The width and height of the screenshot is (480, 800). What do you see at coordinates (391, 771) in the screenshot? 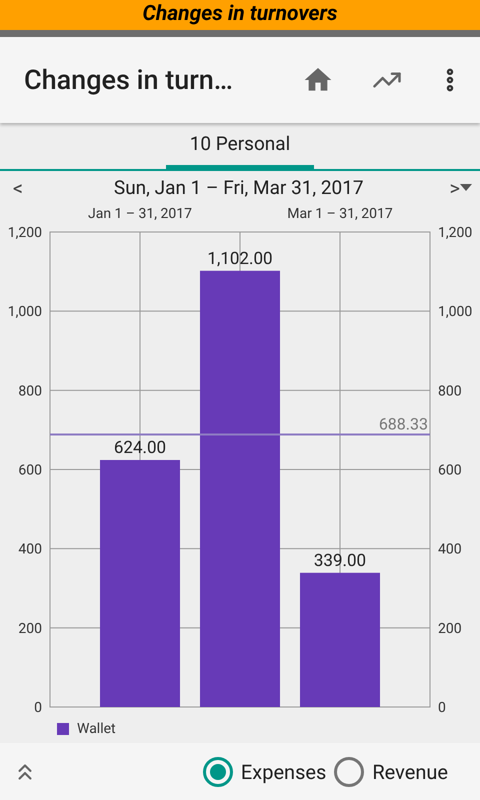
I see `radio-option: Revenue` at bounding box center [391, 771].